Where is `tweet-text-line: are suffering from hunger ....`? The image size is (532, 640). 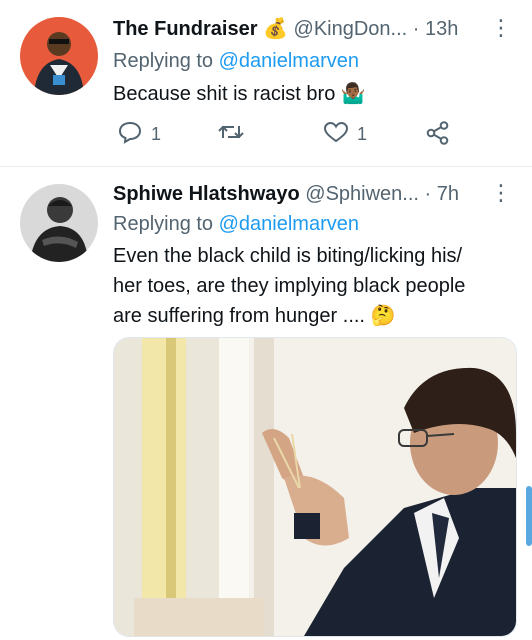 tweet-text-line: are suffering from hunger .... is located at coordinates (239, 316).